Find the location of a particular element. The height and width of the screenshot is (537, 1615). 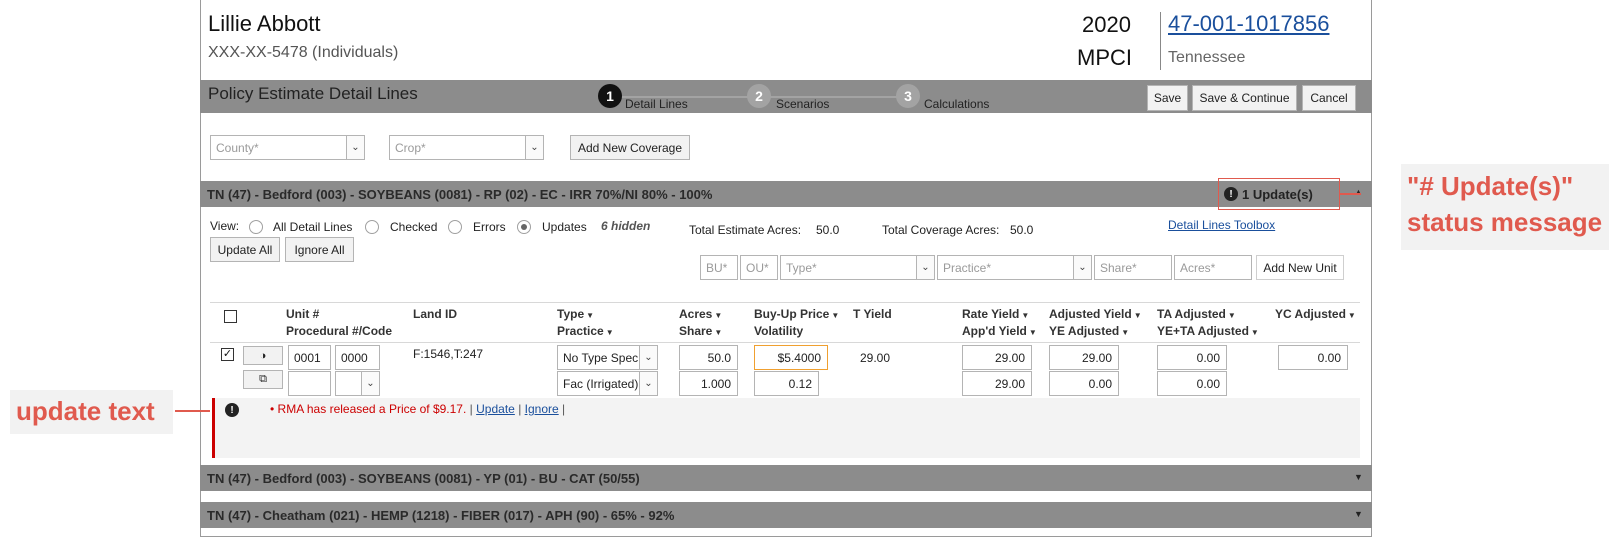

col-ye-ta-adjusted: YE+TA Adjusted ▼ is located at coordinates (1208, 331).